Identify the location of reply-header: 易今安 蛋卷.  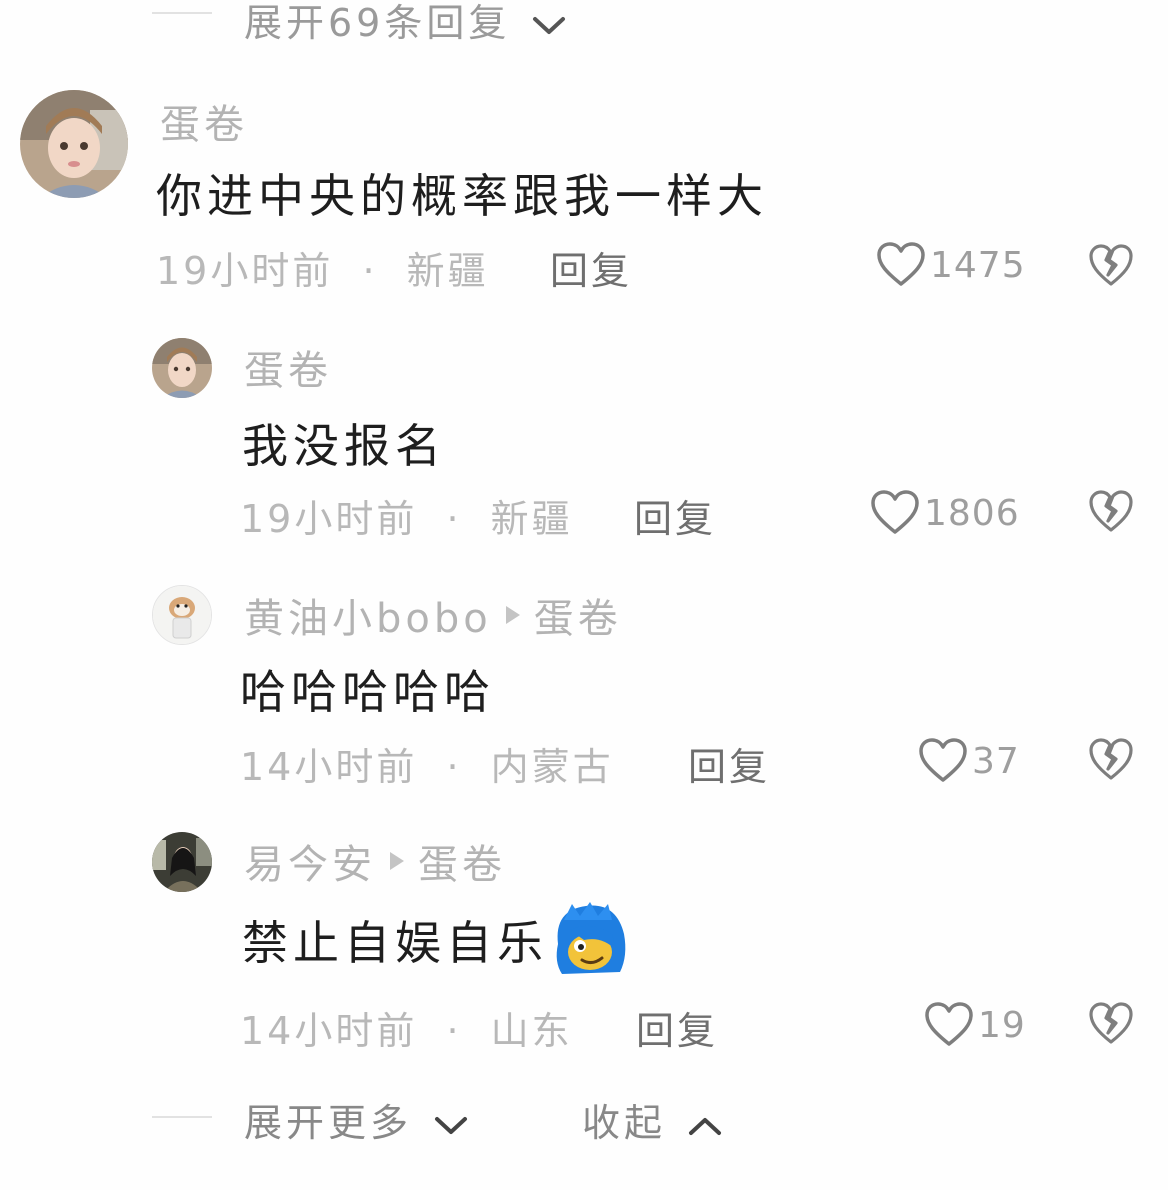
(375, 861).